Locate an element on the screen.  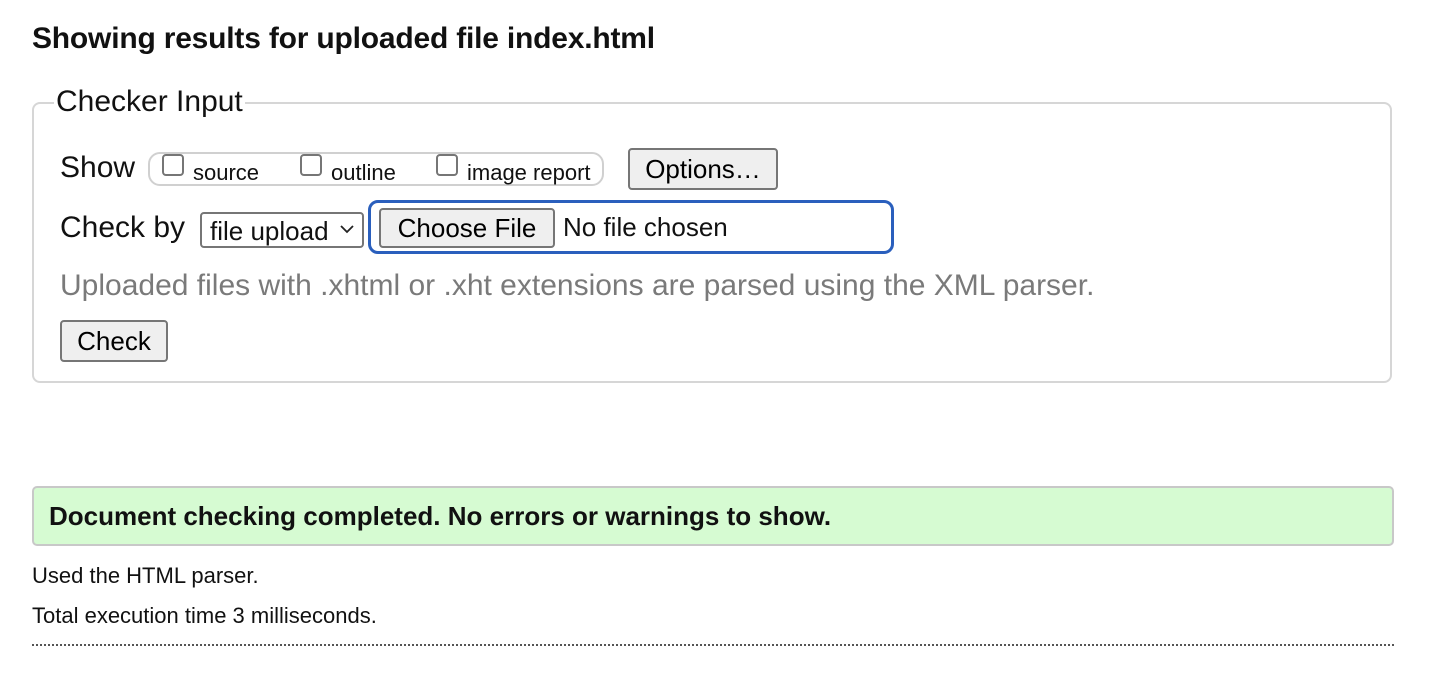
file-input: Choose File No file chosen is located at coordinates (631, 227).